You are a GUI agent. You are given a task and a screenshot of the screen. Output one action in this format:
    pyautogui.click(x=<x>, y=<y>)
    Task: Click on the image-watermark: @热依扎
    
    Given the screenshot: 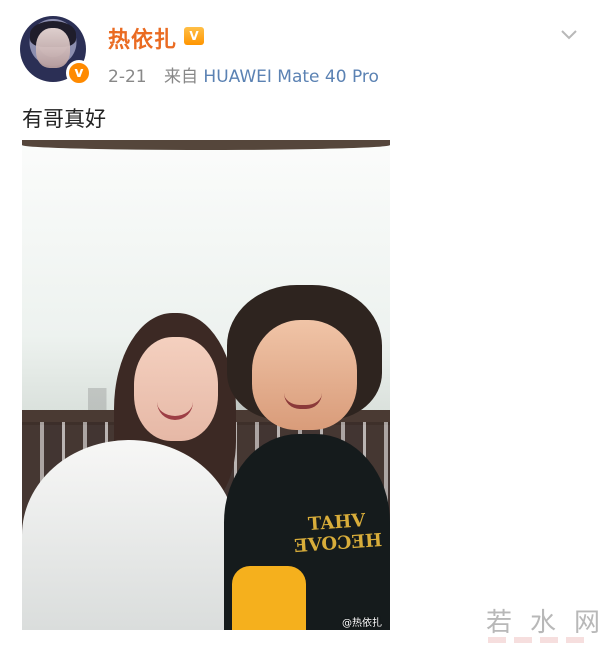 What is the action you would take?
    pyautogui.click(x=362, y=623)
    